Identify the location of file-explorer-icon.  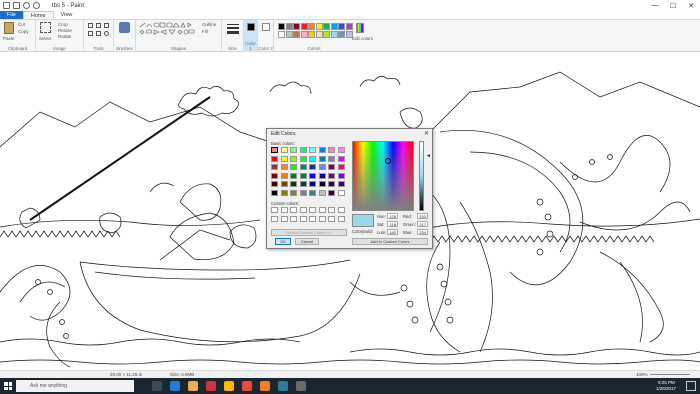
(193, 386).